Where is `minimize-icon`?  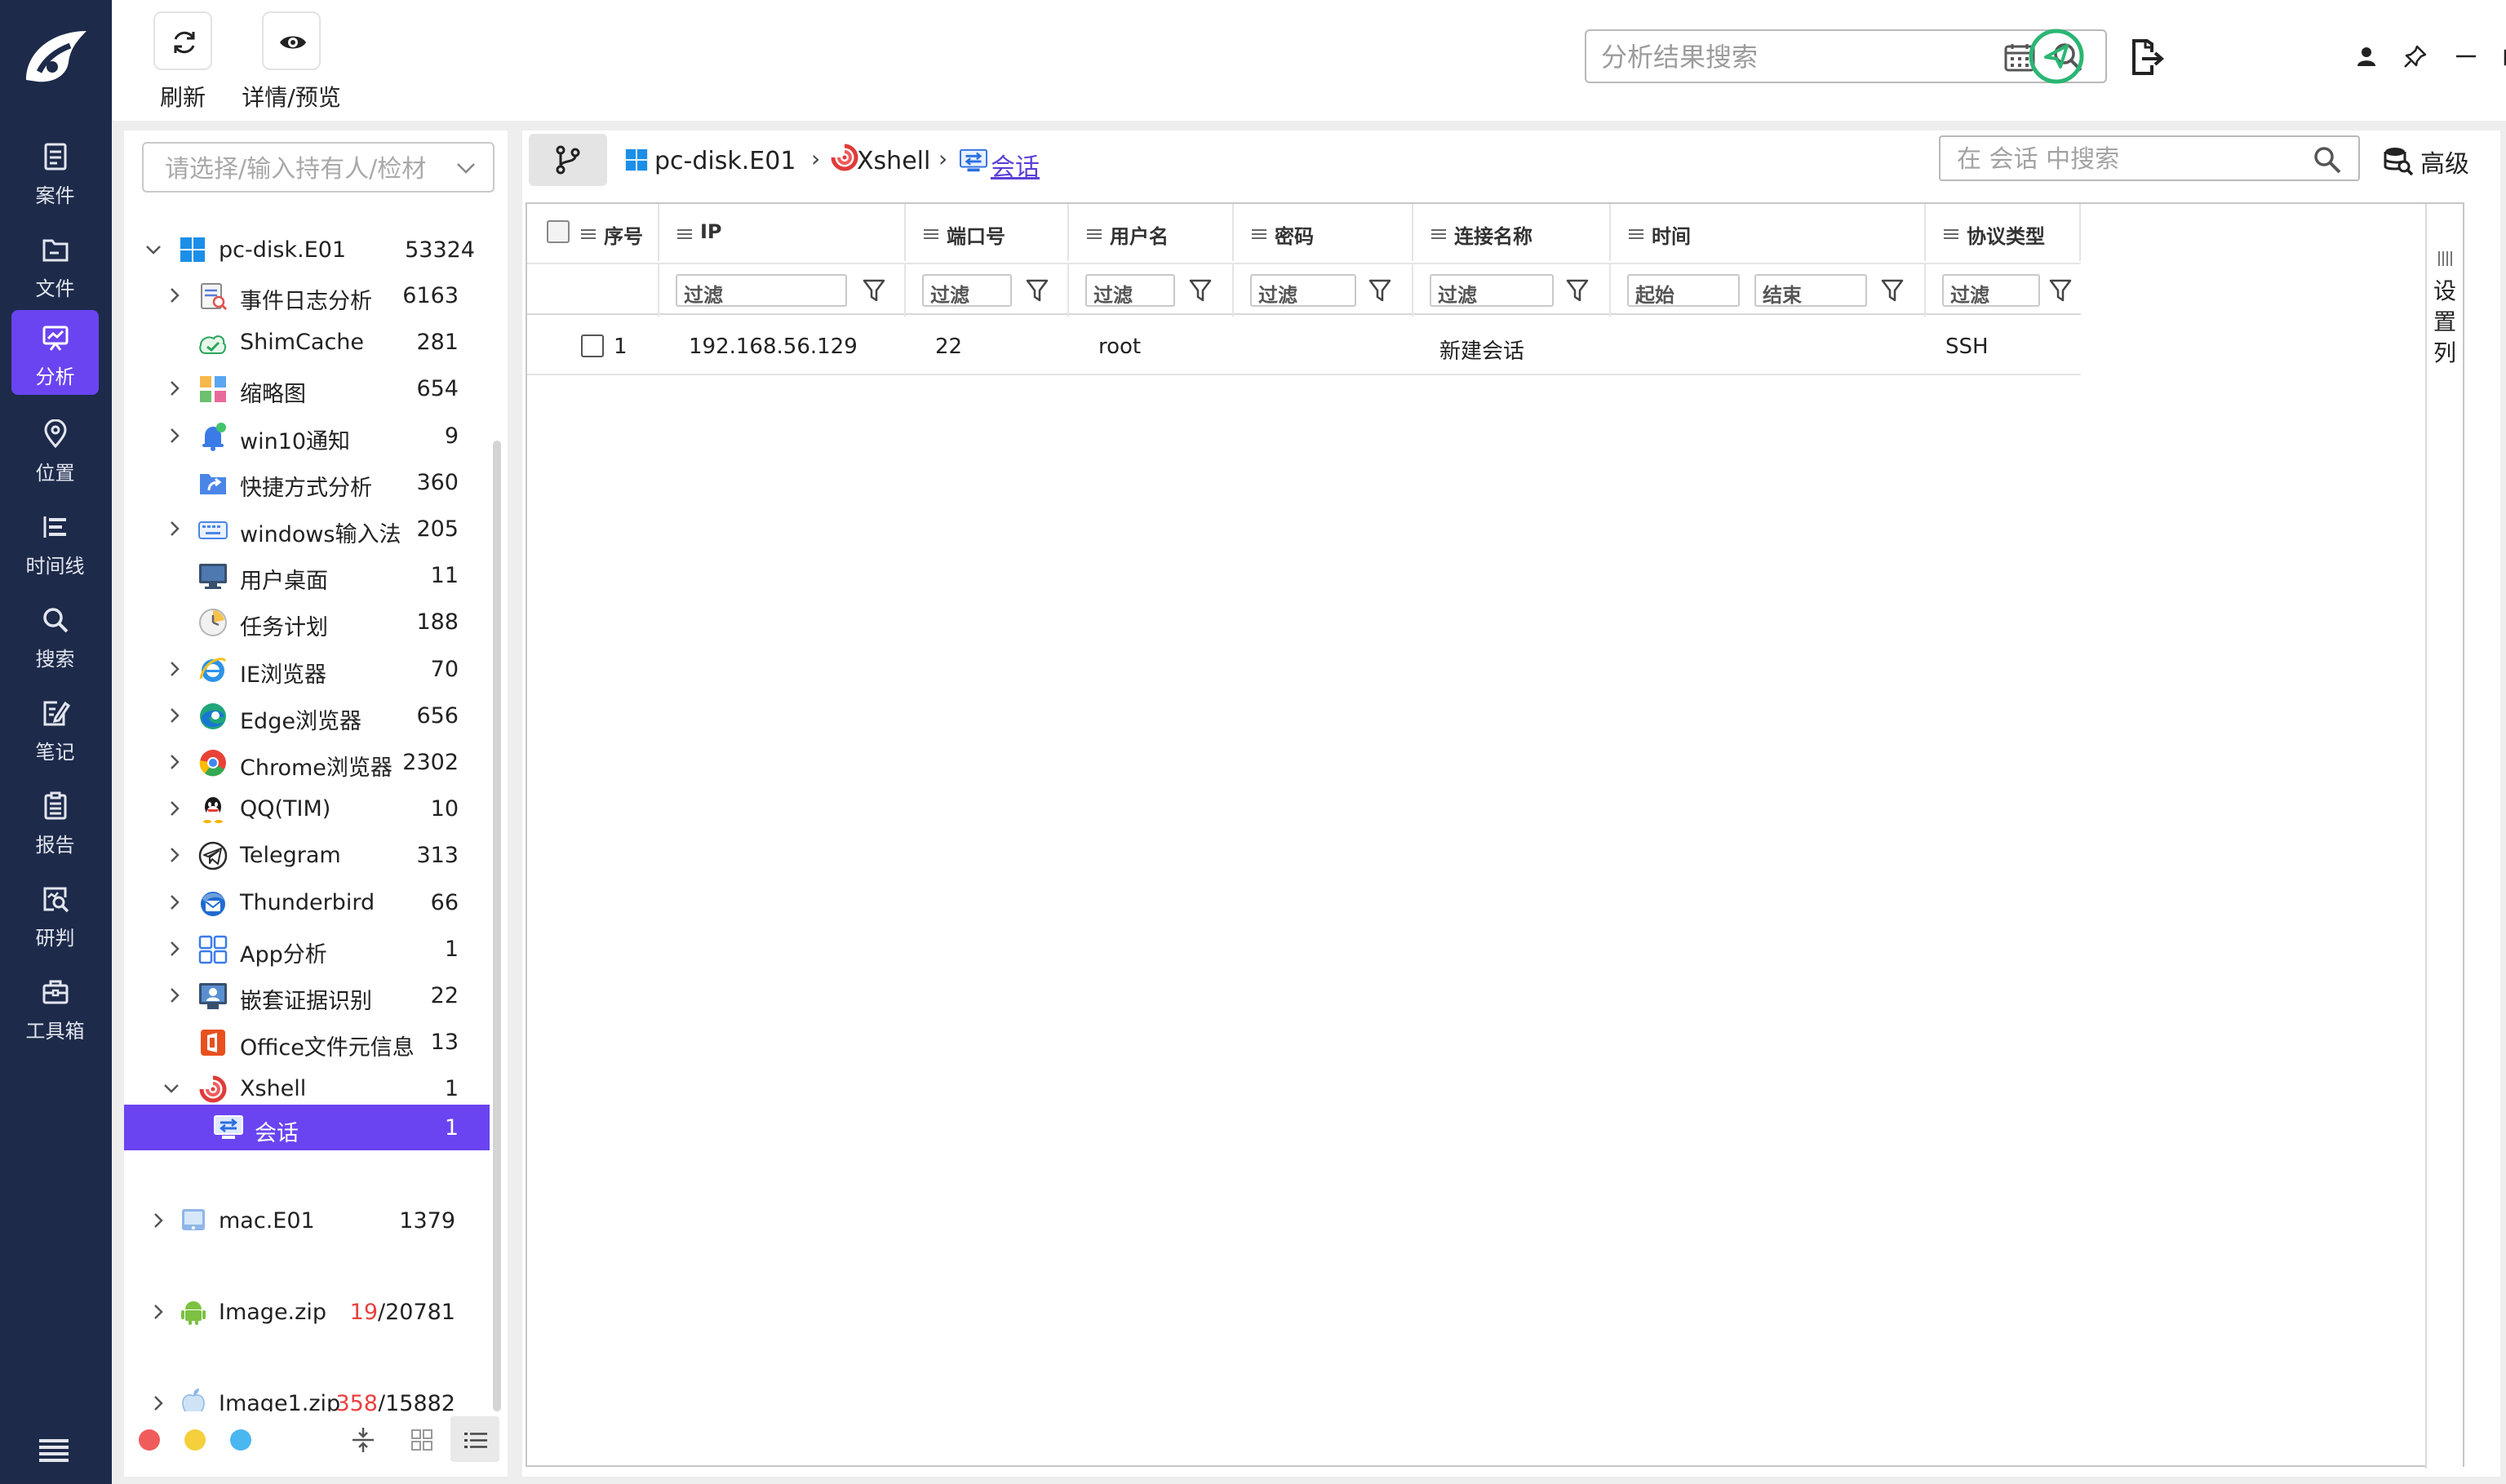 minimize-icon is located at coordinates (2466, 56).